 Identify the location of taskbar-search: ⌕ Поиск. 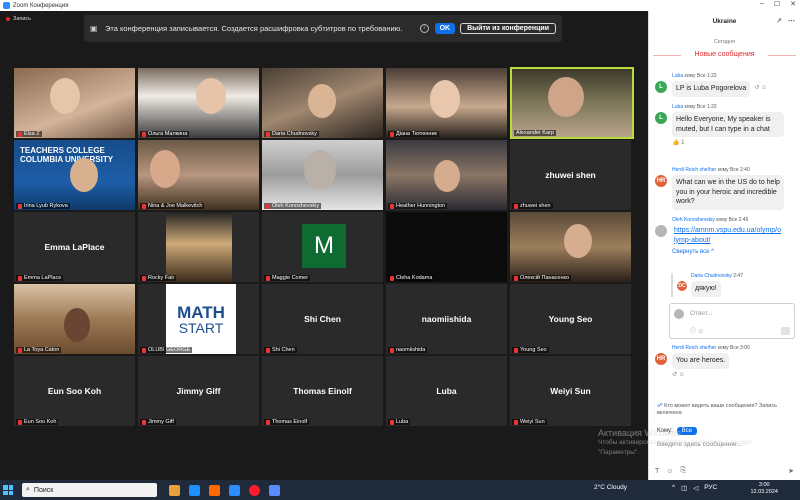
(89, 490).